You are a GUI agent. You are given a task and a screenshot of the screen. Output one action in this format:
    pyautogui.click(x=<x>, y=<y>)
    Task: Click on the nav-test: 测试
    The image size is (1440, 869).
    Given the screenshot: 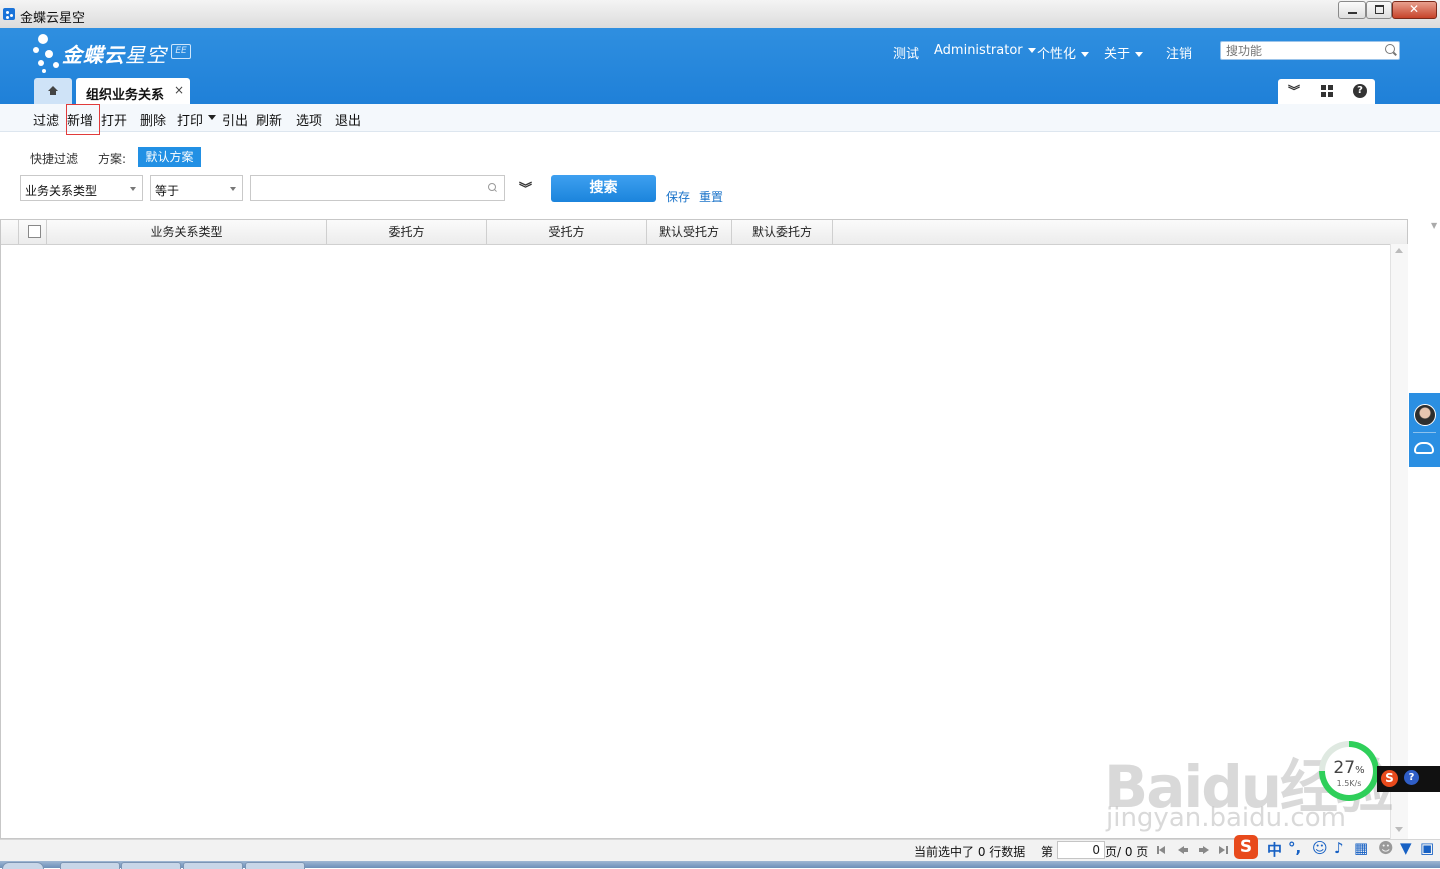 What is the action you would take?
    pyautogui.click(x=906, y=52)
    